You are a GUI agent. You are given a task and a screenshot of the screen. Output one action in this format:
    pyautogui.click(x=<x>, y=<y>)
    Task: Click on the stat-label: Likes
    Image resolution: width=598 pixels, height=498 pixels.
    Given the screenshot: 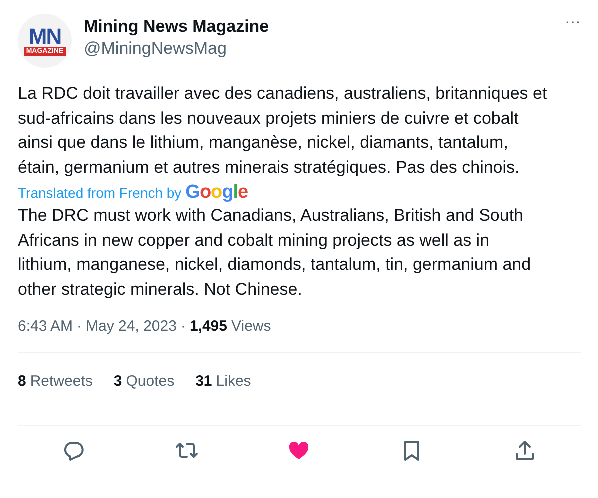 What is the action you would take?
    pyautogui.click(x=234, y=381)
    